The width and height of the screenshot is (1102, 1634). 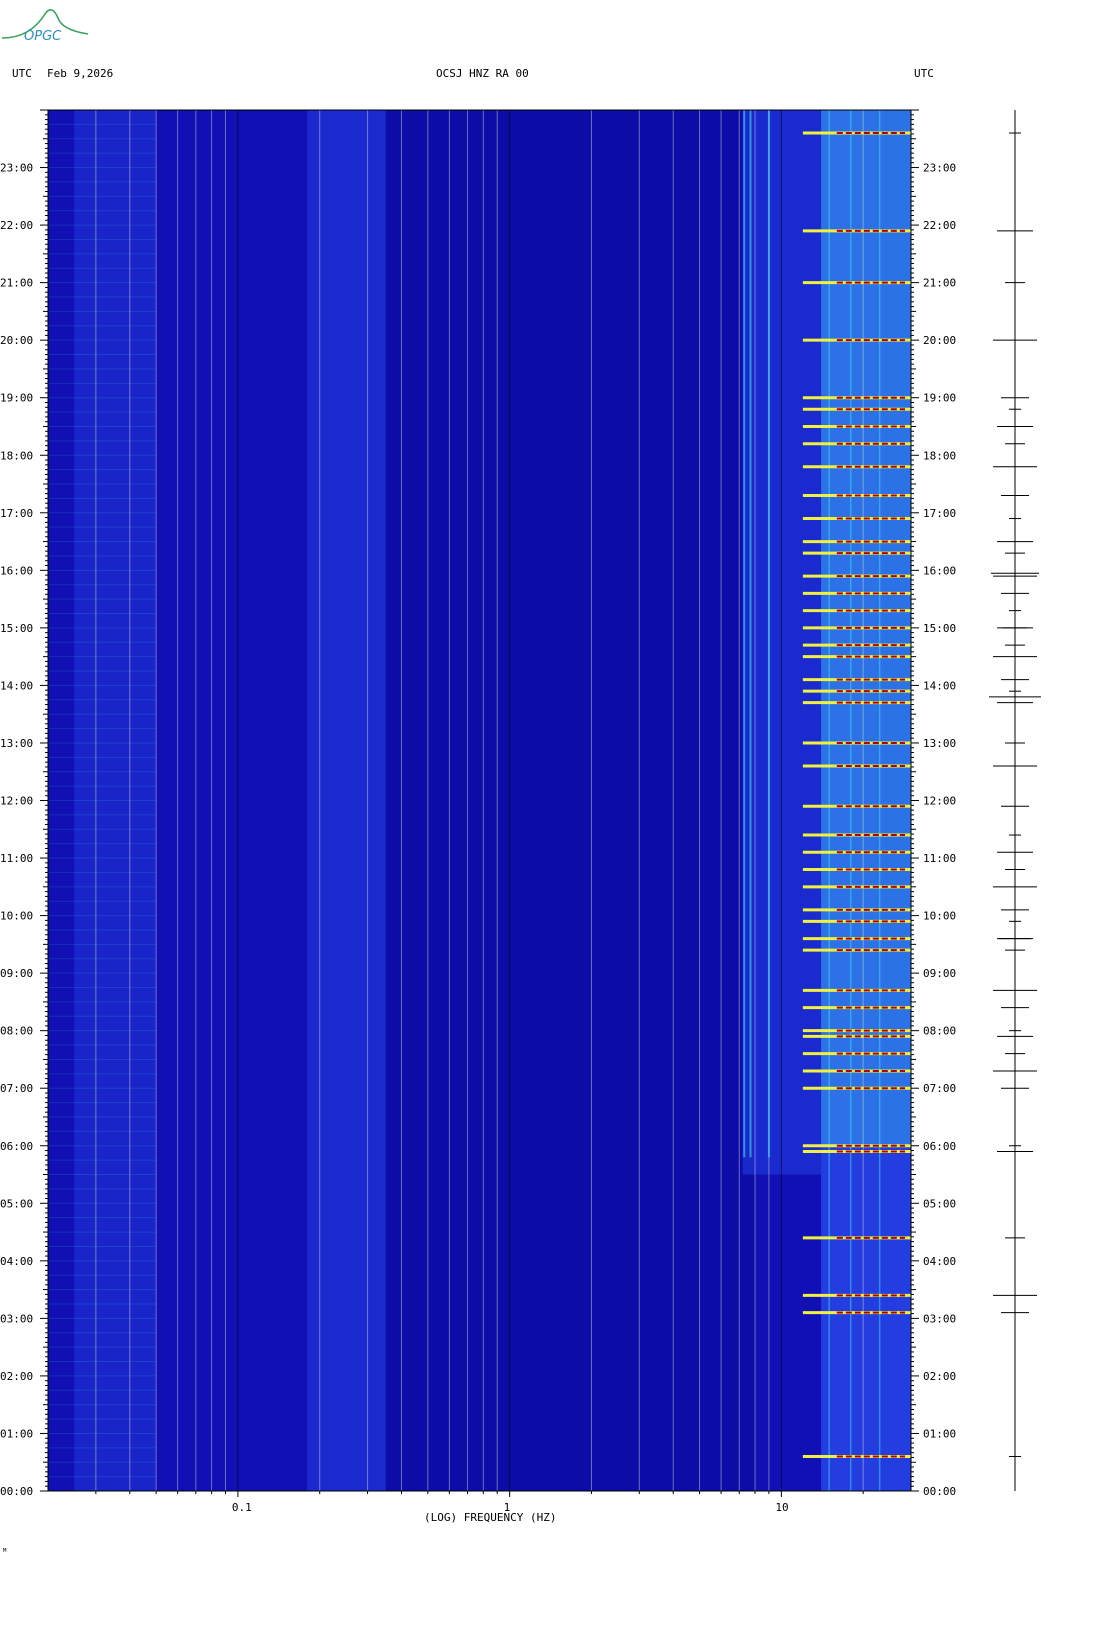 What do you see at coordinates (5, 1553) in the screenshot?
I see `footer-mark: ᴹ` at bounding box center [5, 1553].